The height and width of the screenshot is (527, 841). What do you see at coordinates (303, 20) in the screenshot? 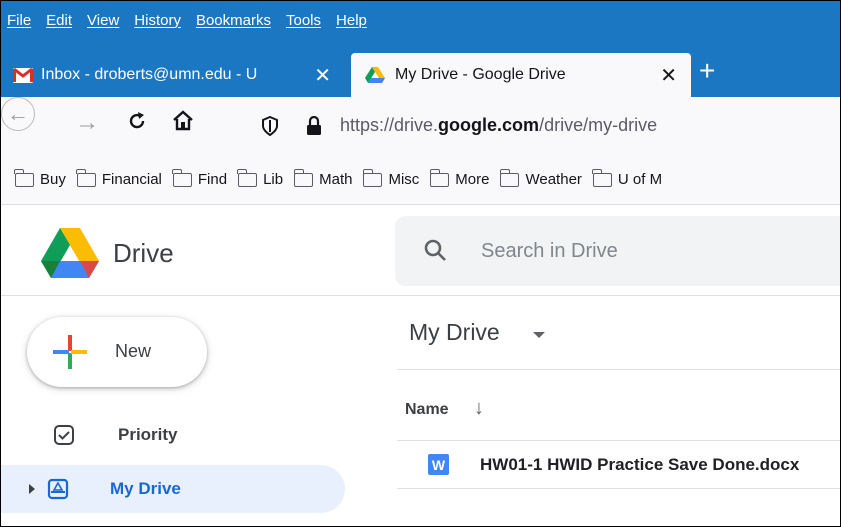
I see `menu-tools: Tools` at bounding box center [303, 20].